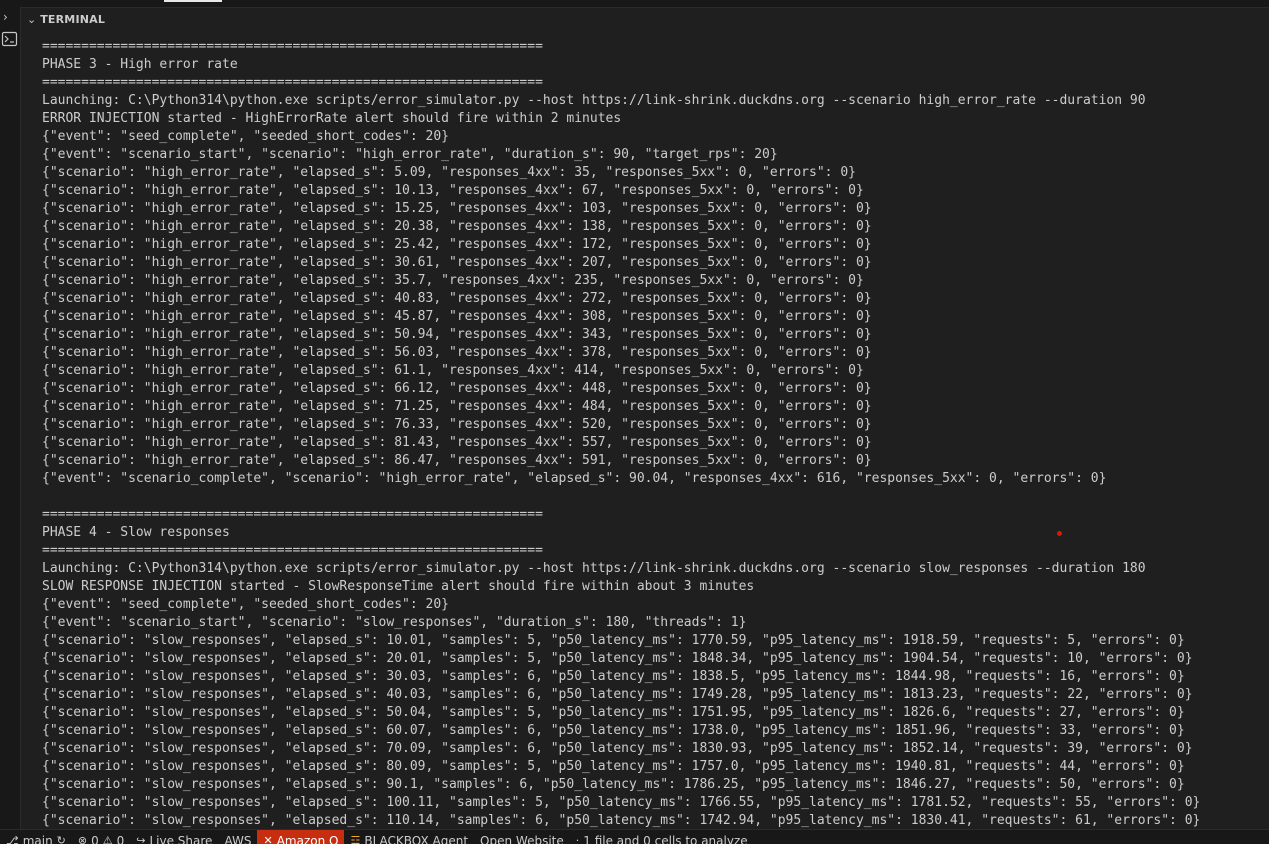  I want to click on close-x-icon: ✕, so click(268, 839).